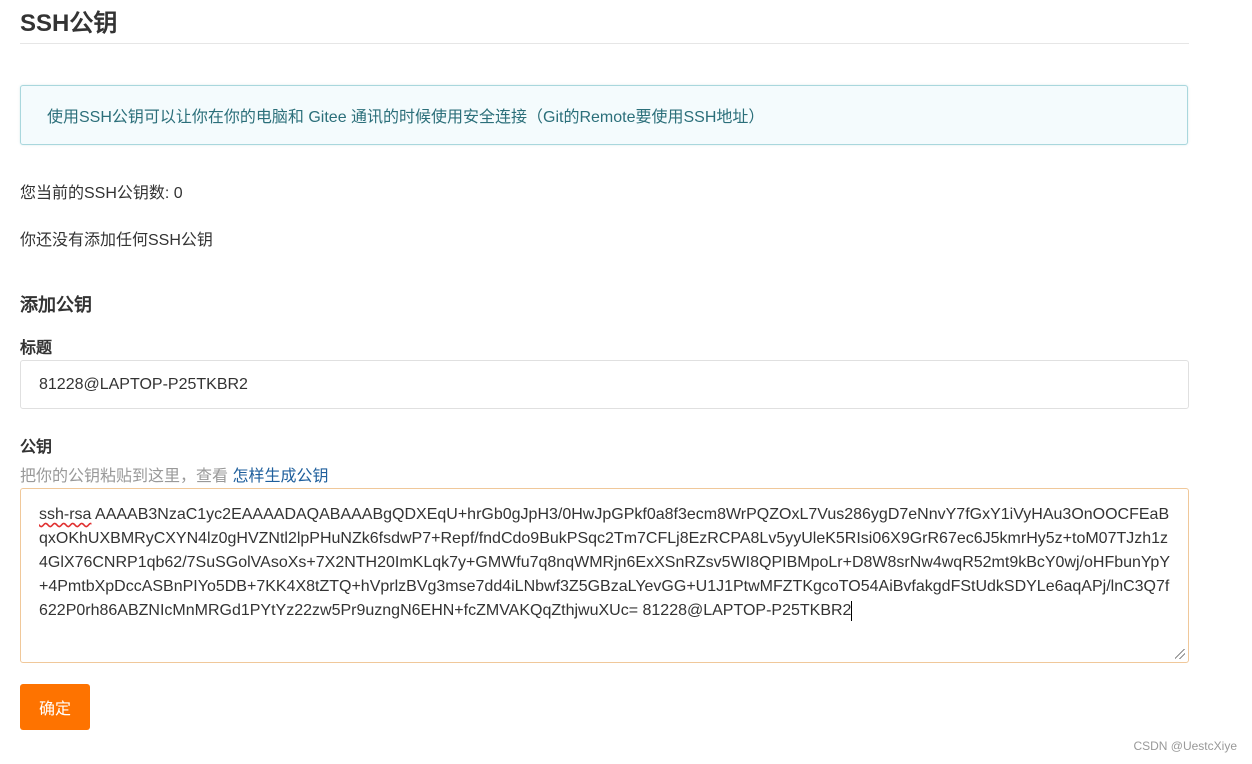 This screenshot has height=764, width=1252. What do you see at coordinates (852, 610) in the screenshot?
I see `text-cursor` at bounding box center [852, 610].